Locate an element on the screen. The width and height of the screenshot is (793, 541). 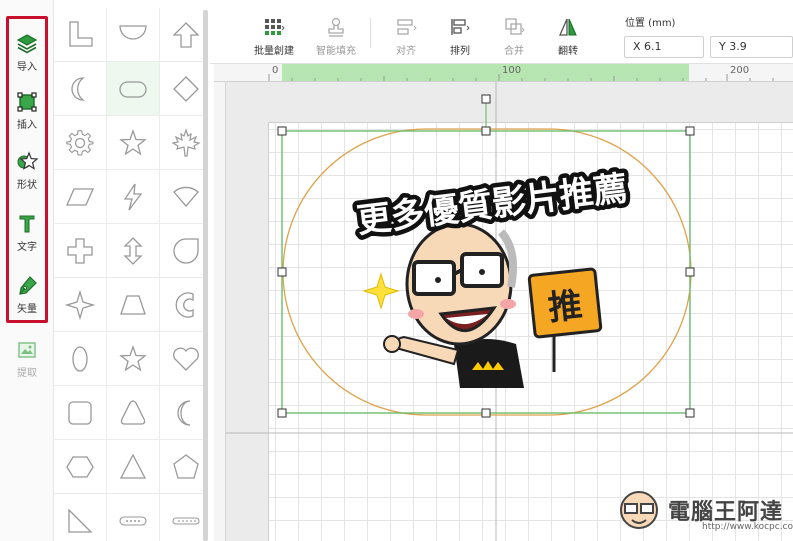
cross-shape-icon is located at coordinates (80, 250).